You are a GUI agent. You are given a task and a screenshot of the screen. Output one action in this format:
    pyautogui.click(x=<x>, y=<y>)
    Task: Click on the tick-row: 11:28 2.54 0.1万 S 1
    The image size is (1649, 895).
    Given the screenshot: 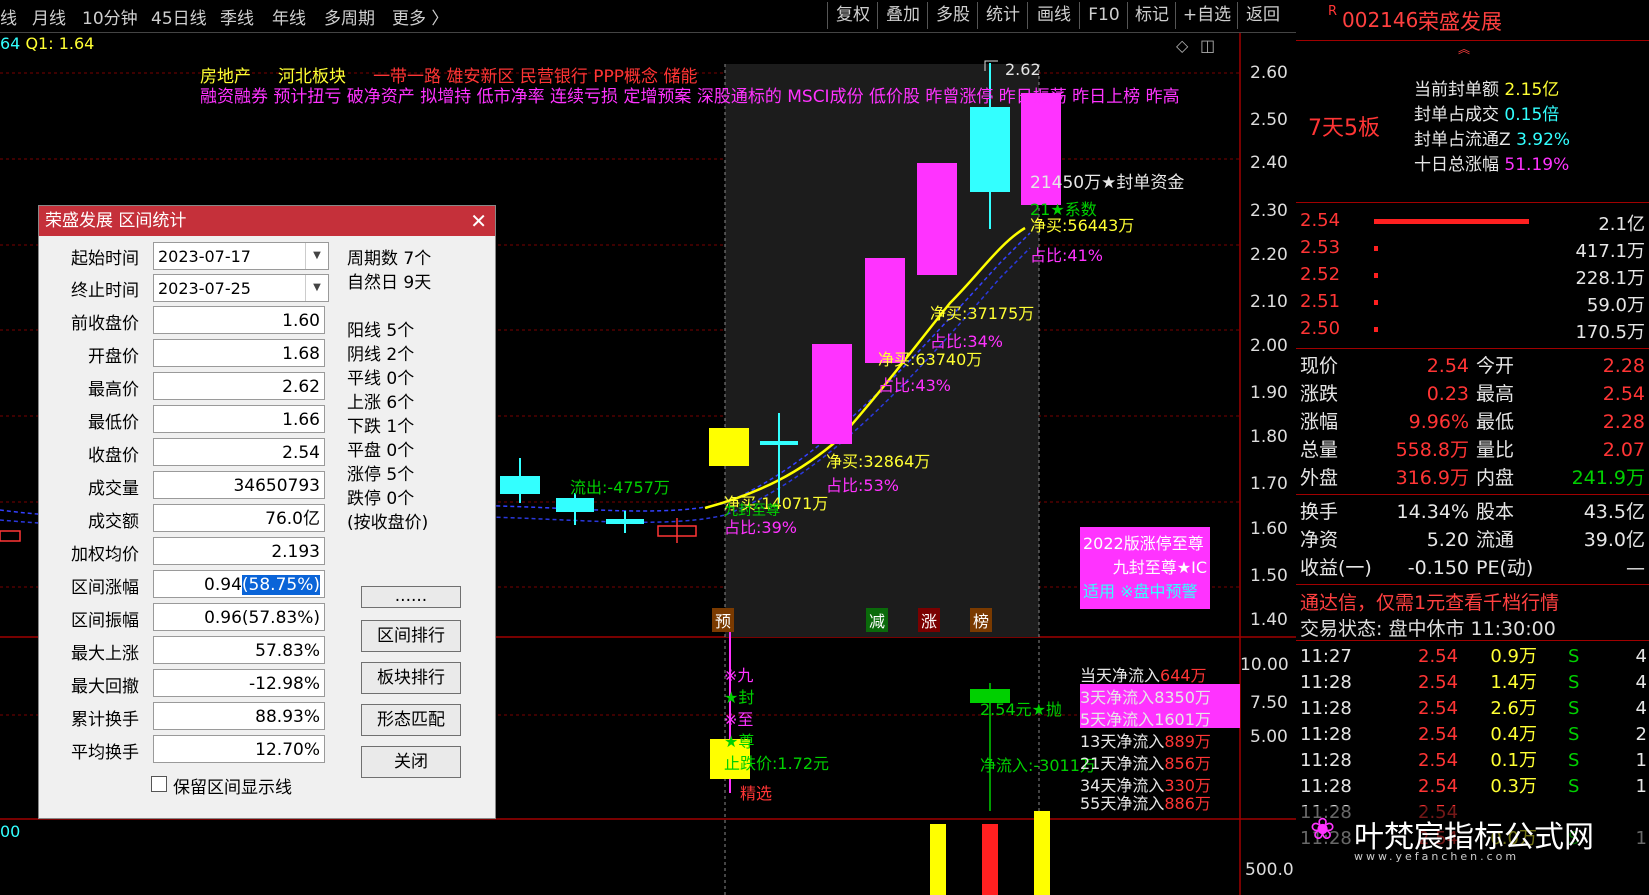 What is the action you would take?
    pyautogui.click(x=1472, y=761)
    